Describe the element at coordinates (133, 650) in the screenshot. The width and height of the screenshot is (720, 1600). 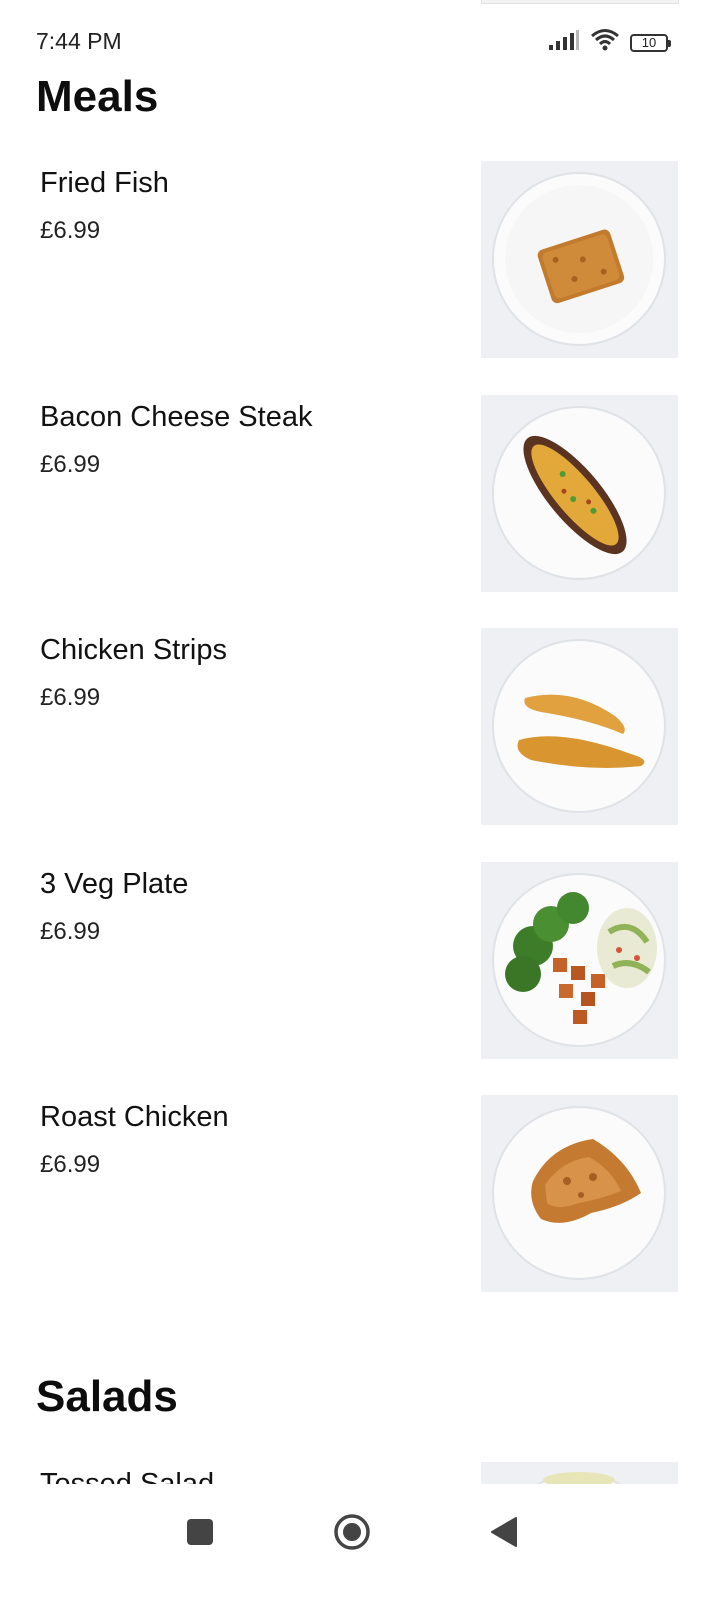
I see `item-name: Chicken Strips` at that location.